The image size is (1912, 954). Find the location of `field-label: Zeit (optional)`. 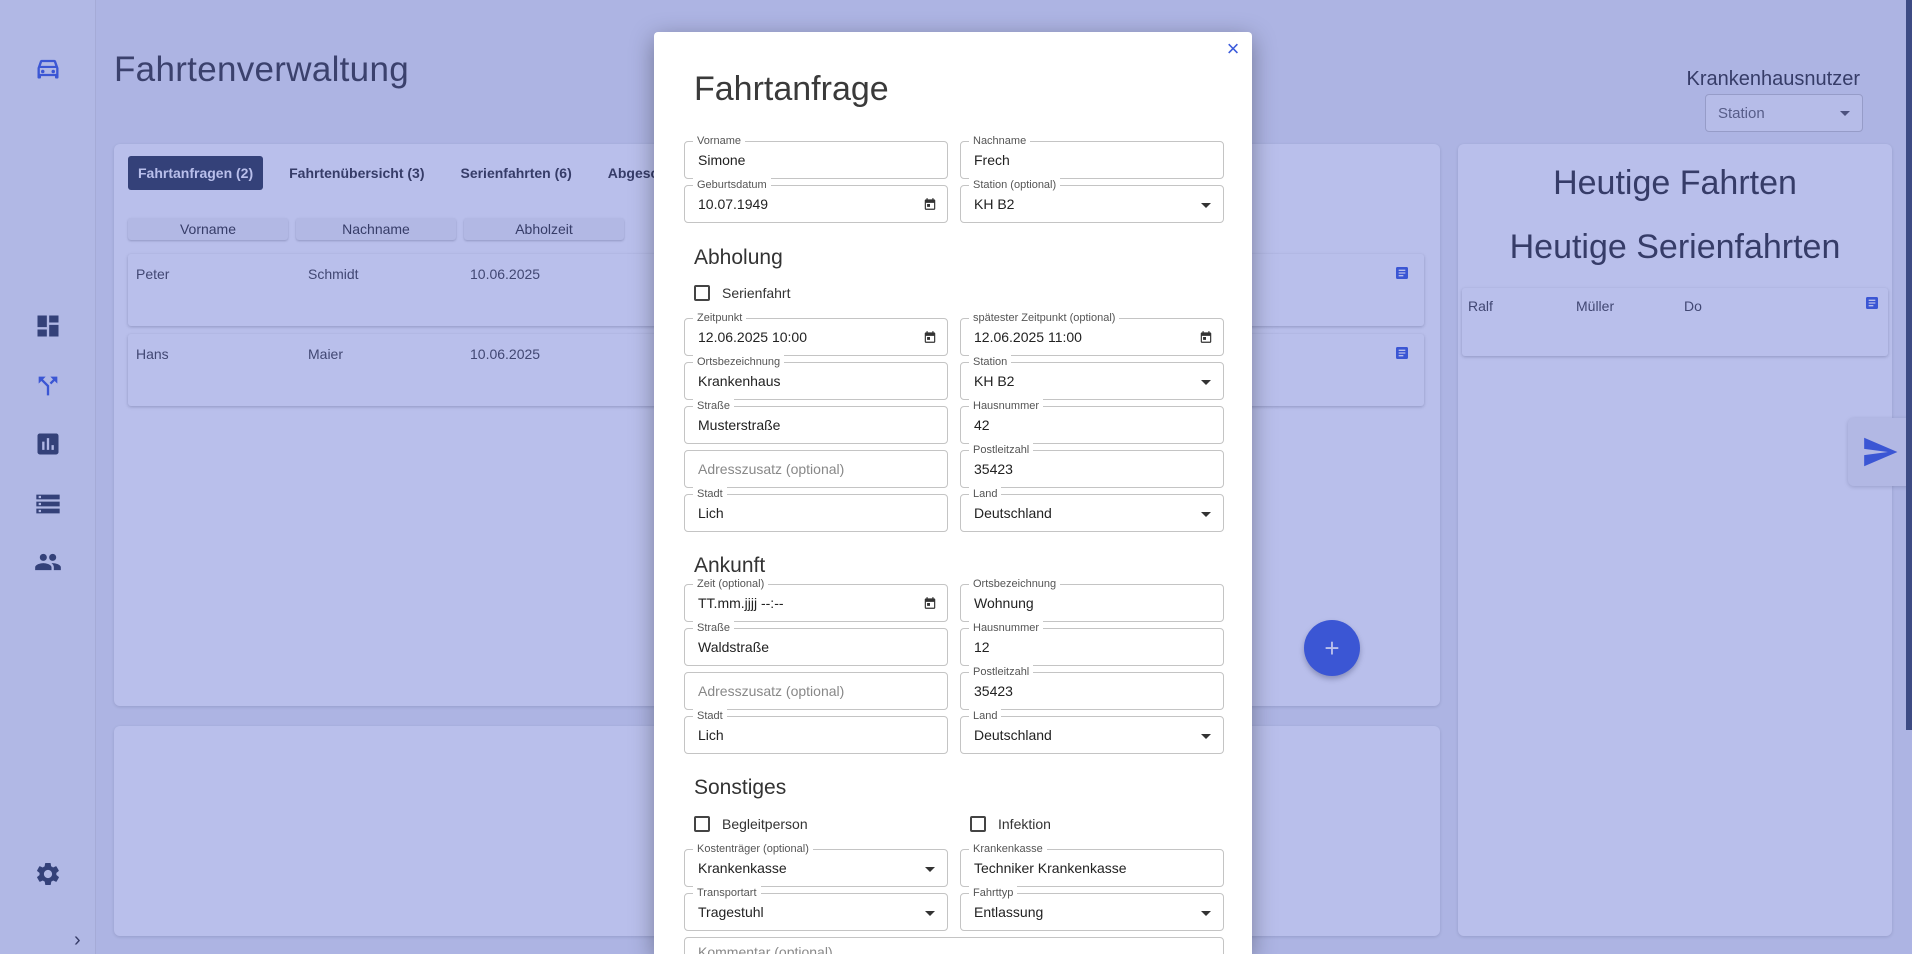

field-label: Zeit (optional) is located at coordinates (731, 584).